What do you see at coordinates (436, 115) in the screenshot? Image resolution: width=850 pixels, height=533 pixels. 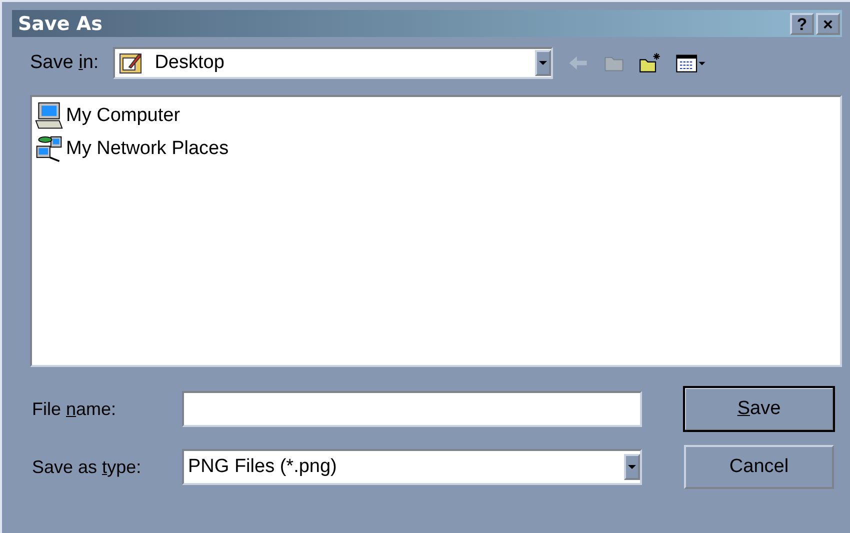 I see `file-item: My Computer` at bounding box center [436, 115].